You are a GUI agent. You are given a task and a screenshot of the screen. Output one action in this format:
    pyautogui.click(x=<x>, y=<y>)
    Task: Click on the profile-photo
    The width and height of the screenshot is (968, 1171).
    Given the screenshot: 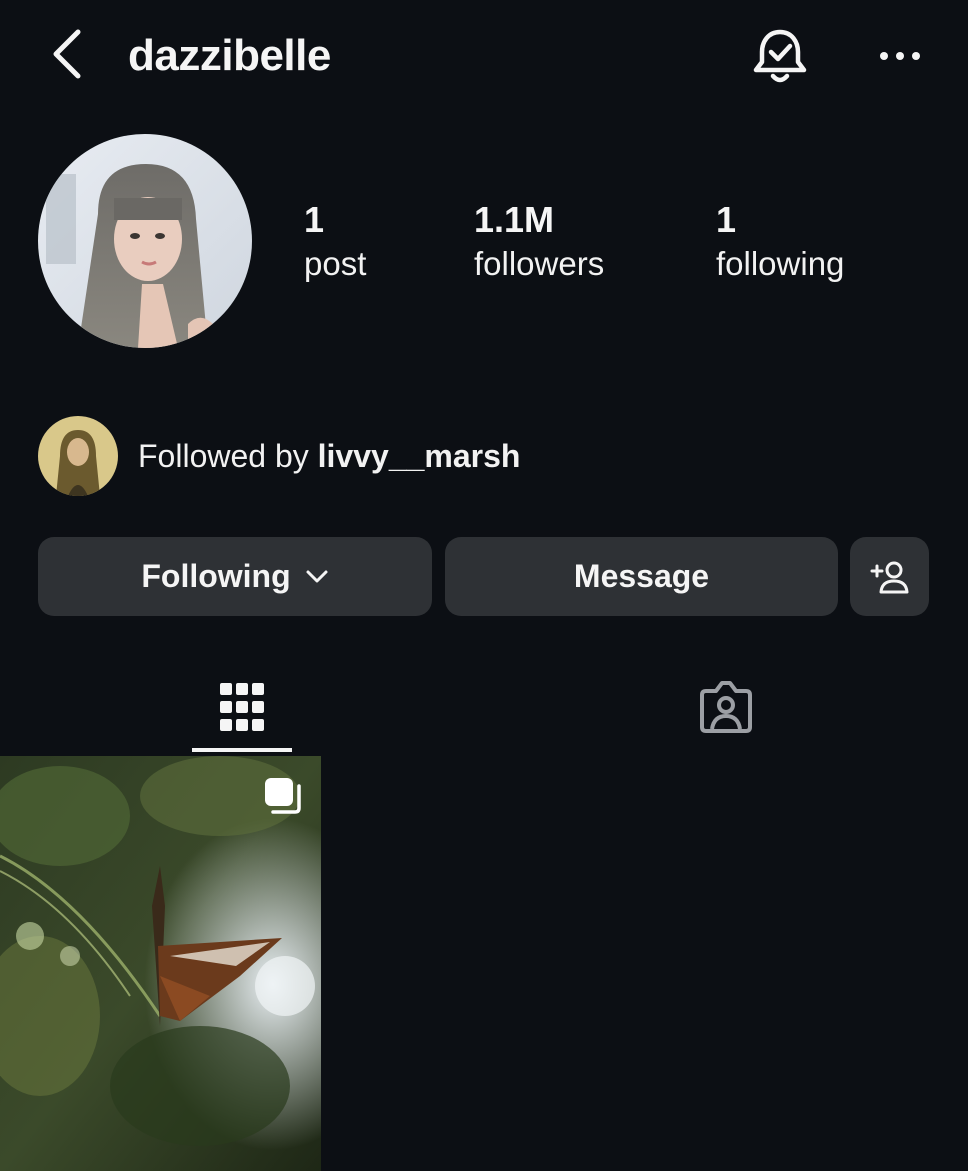 What is the action you would take?
    pyautogui.click(x=145, y=241)
    